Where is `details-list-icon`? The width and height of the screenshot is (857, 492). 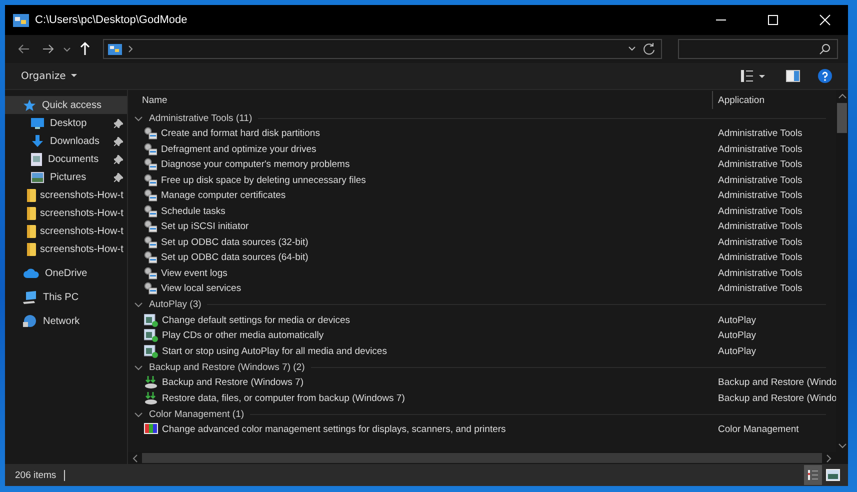
details-list-icon is located at coordinates (813, 475).